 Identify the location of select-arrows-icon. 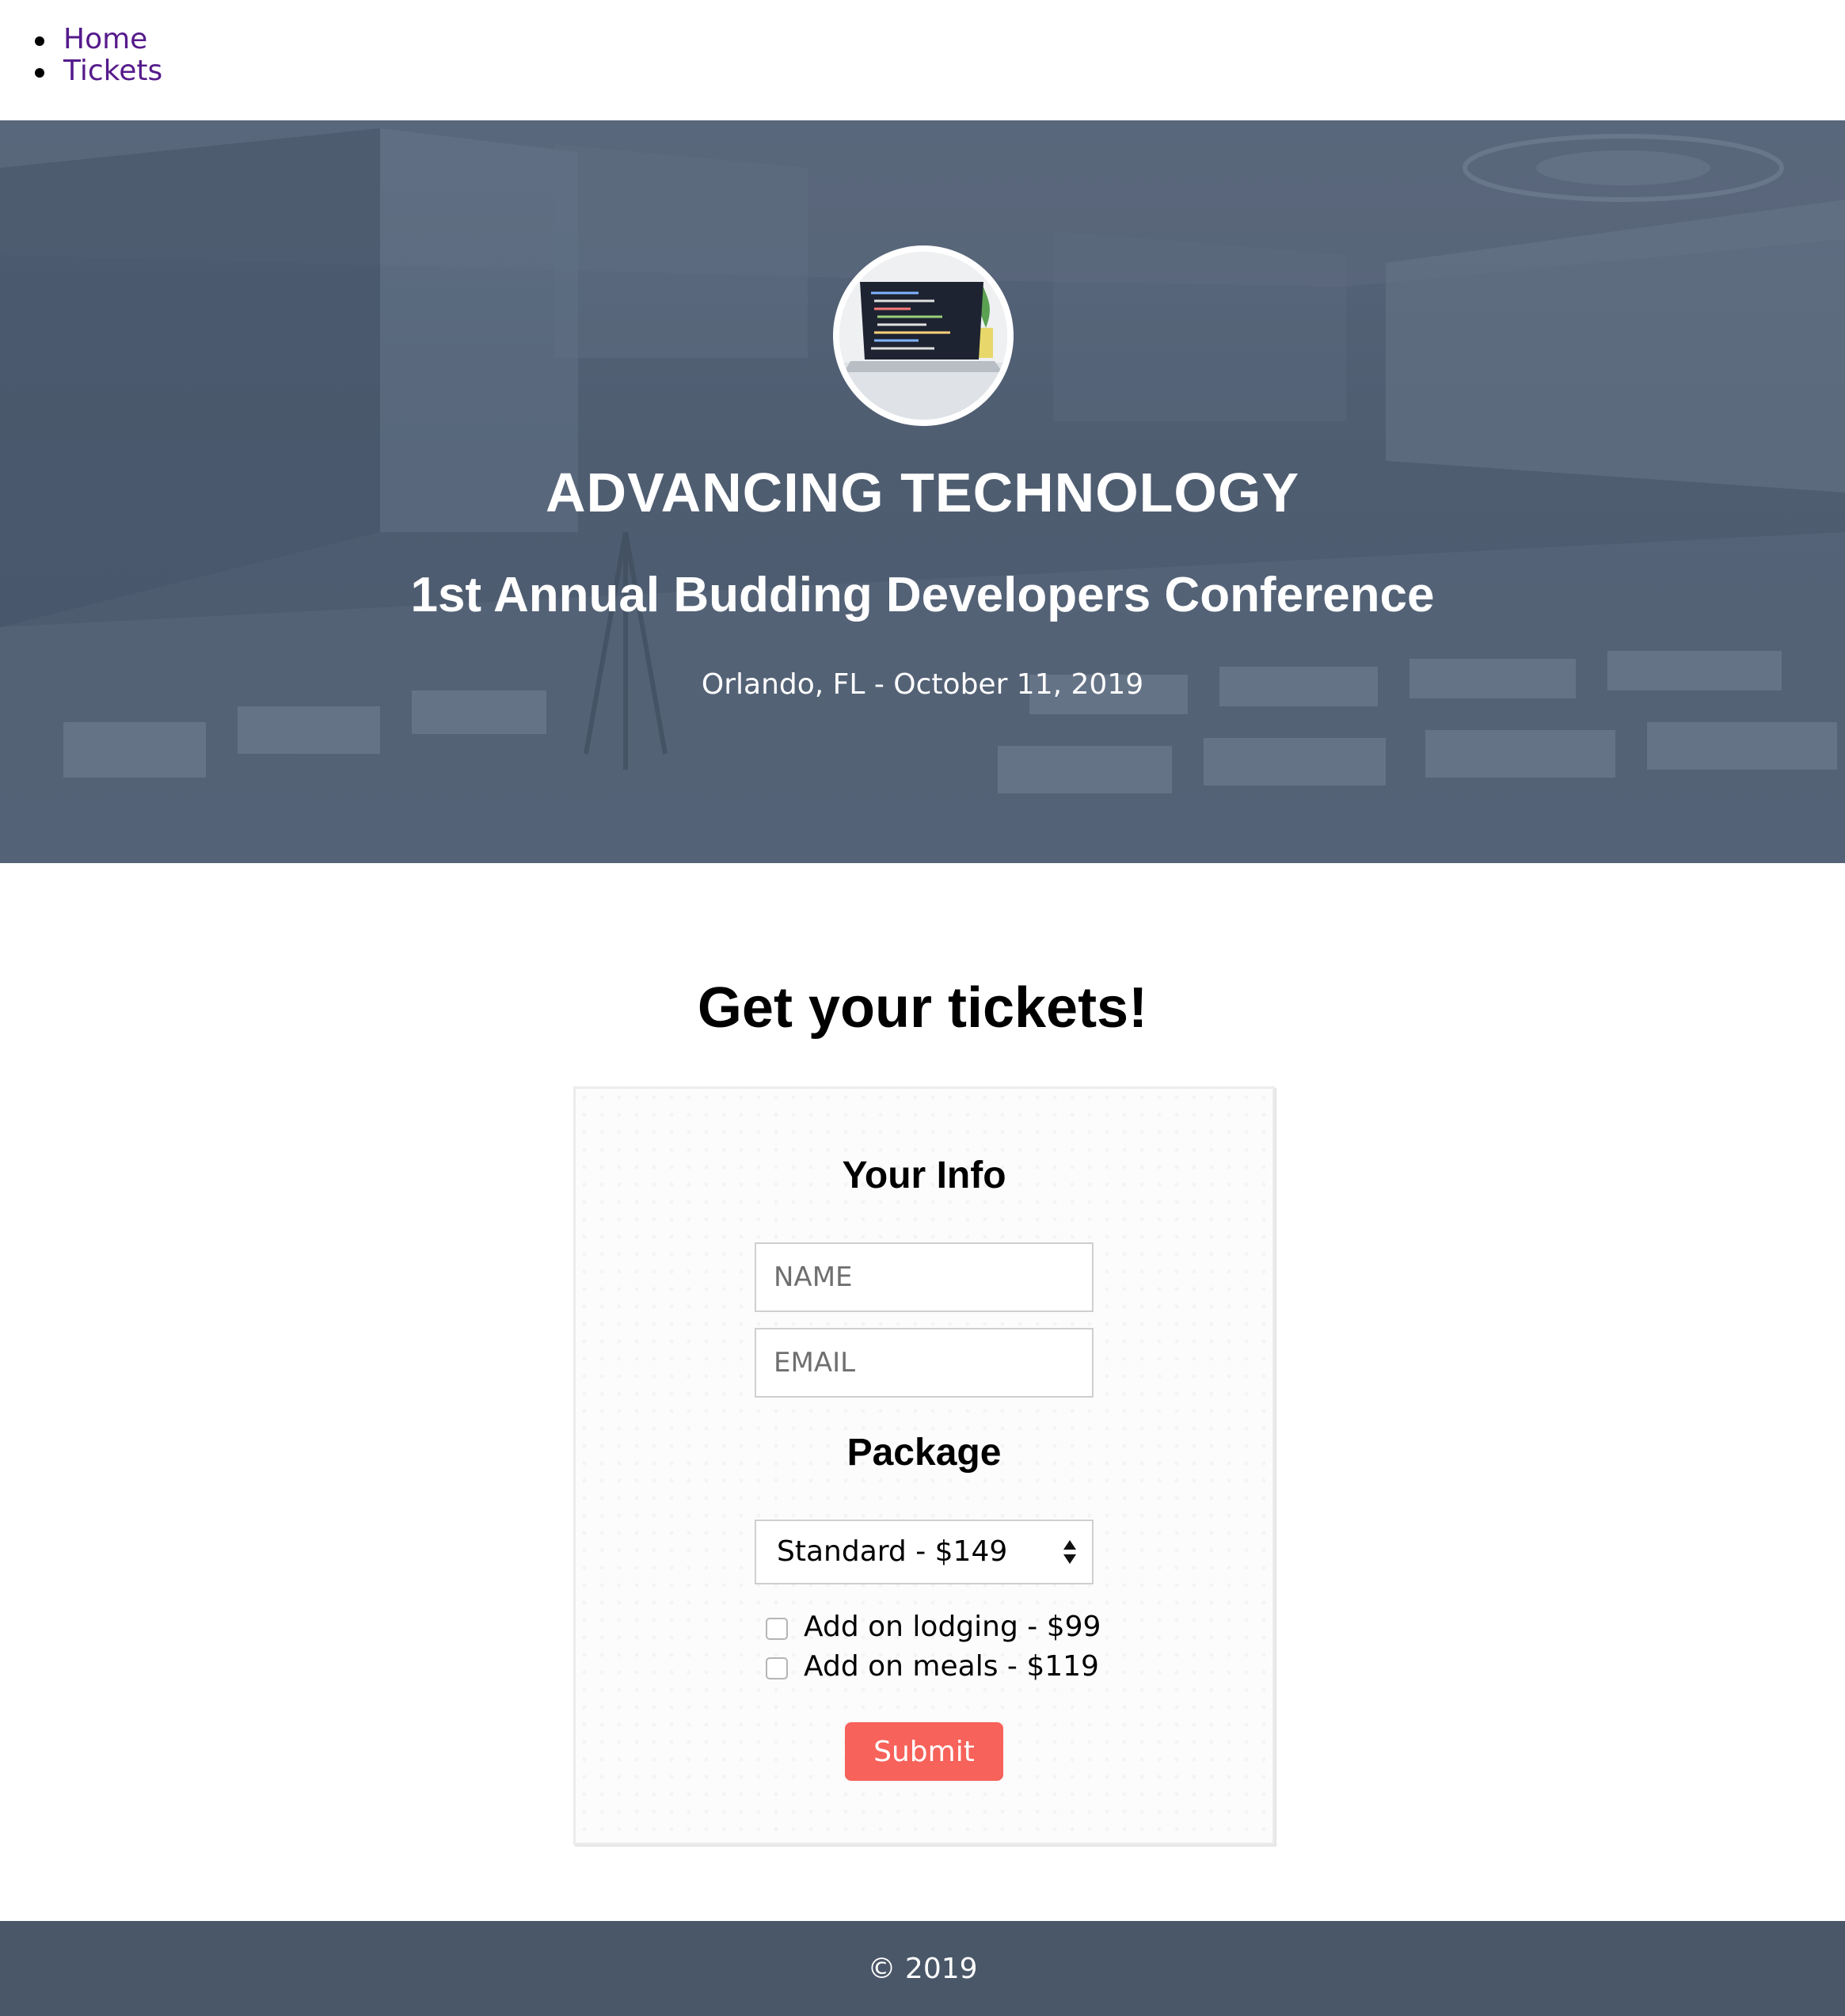
(1069, 1552).